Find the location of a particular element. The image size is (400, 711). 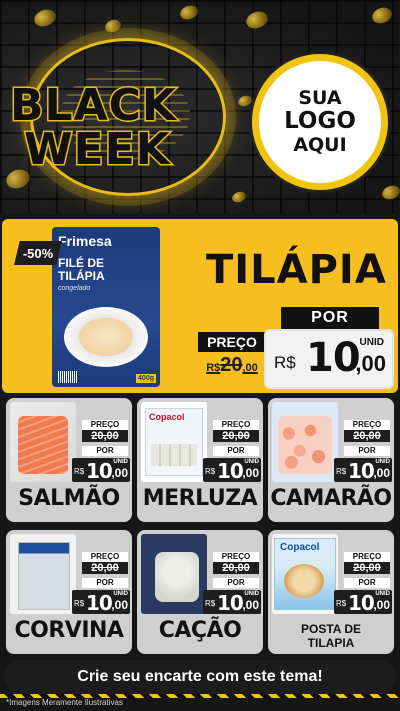

product-card-salmao: PREÇO 20,00 POR R$ 10 UNID ,00 SALMÃO is located at coordinates (69, 460).